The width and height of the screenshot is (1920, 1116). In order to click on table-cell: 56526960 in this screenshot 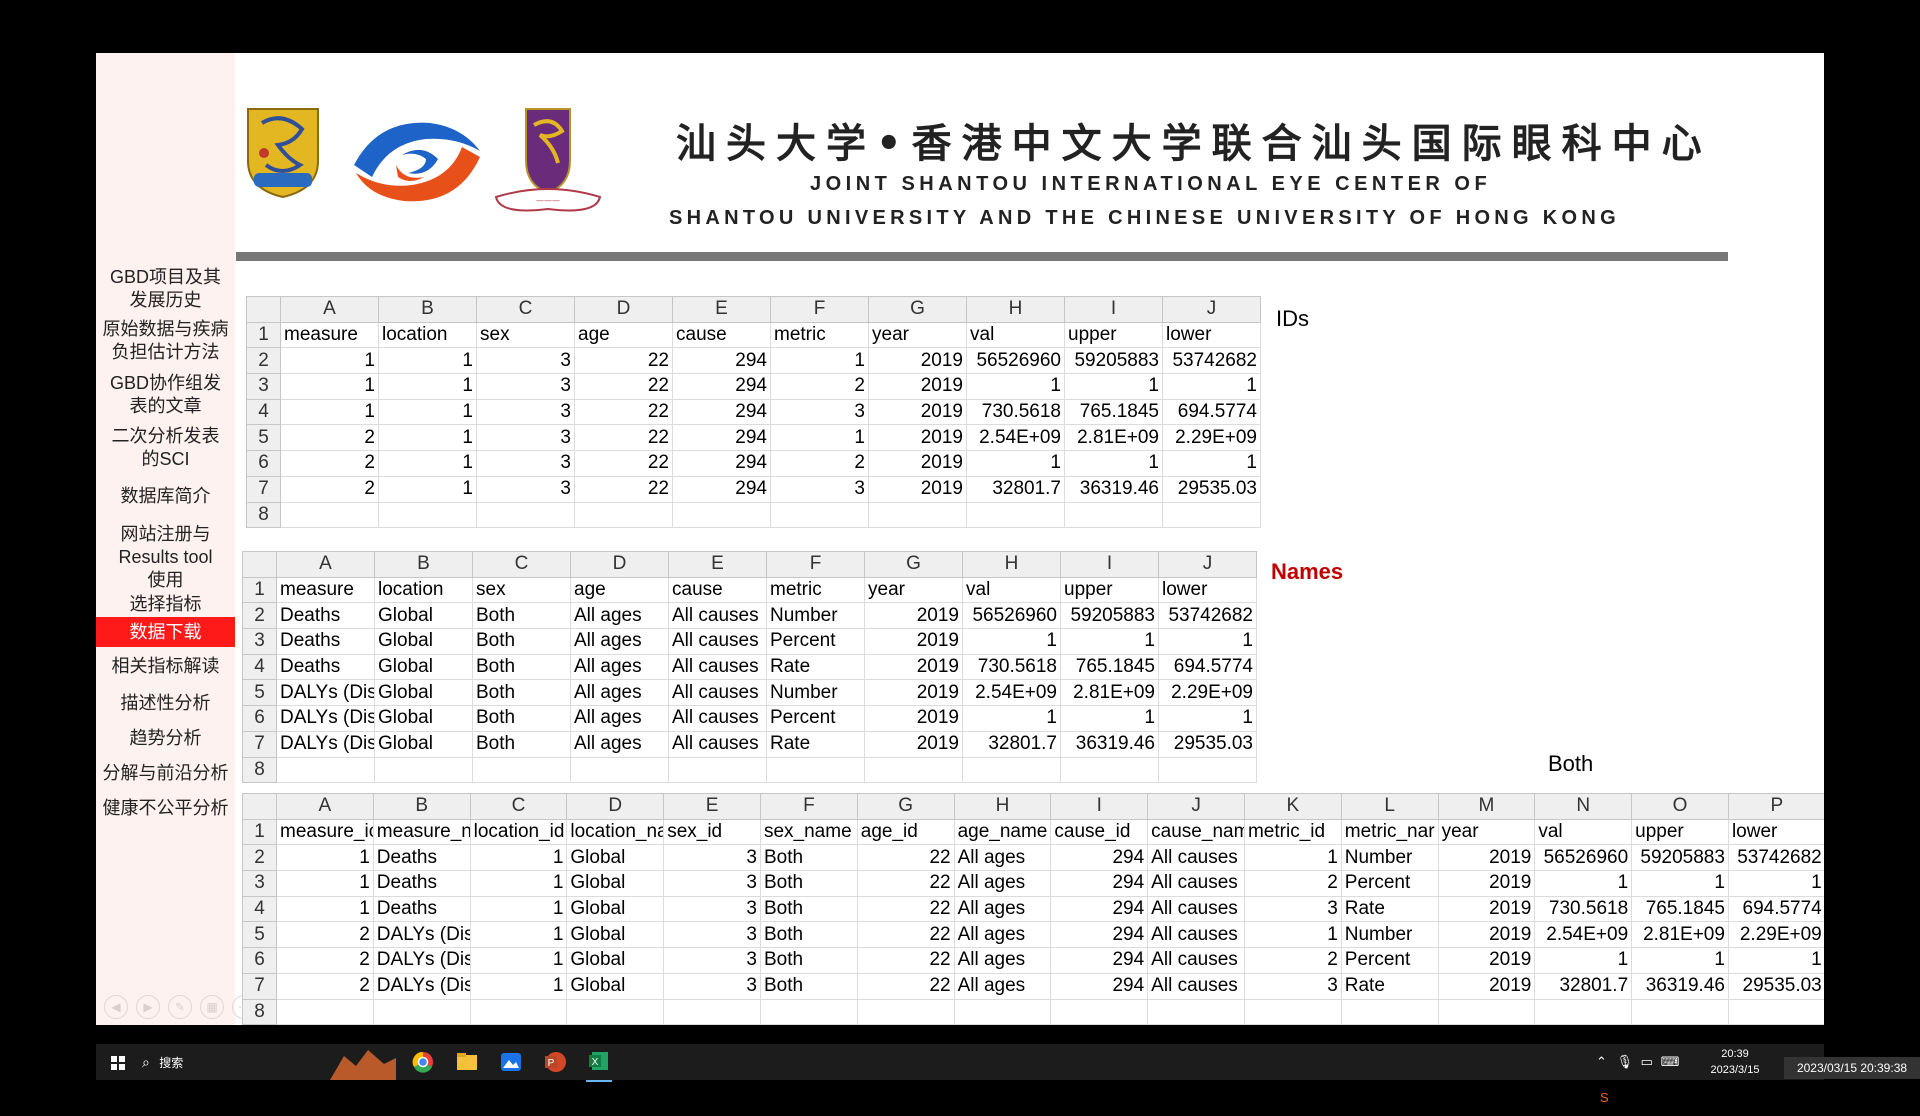, I will do `click(1015, 361)`.